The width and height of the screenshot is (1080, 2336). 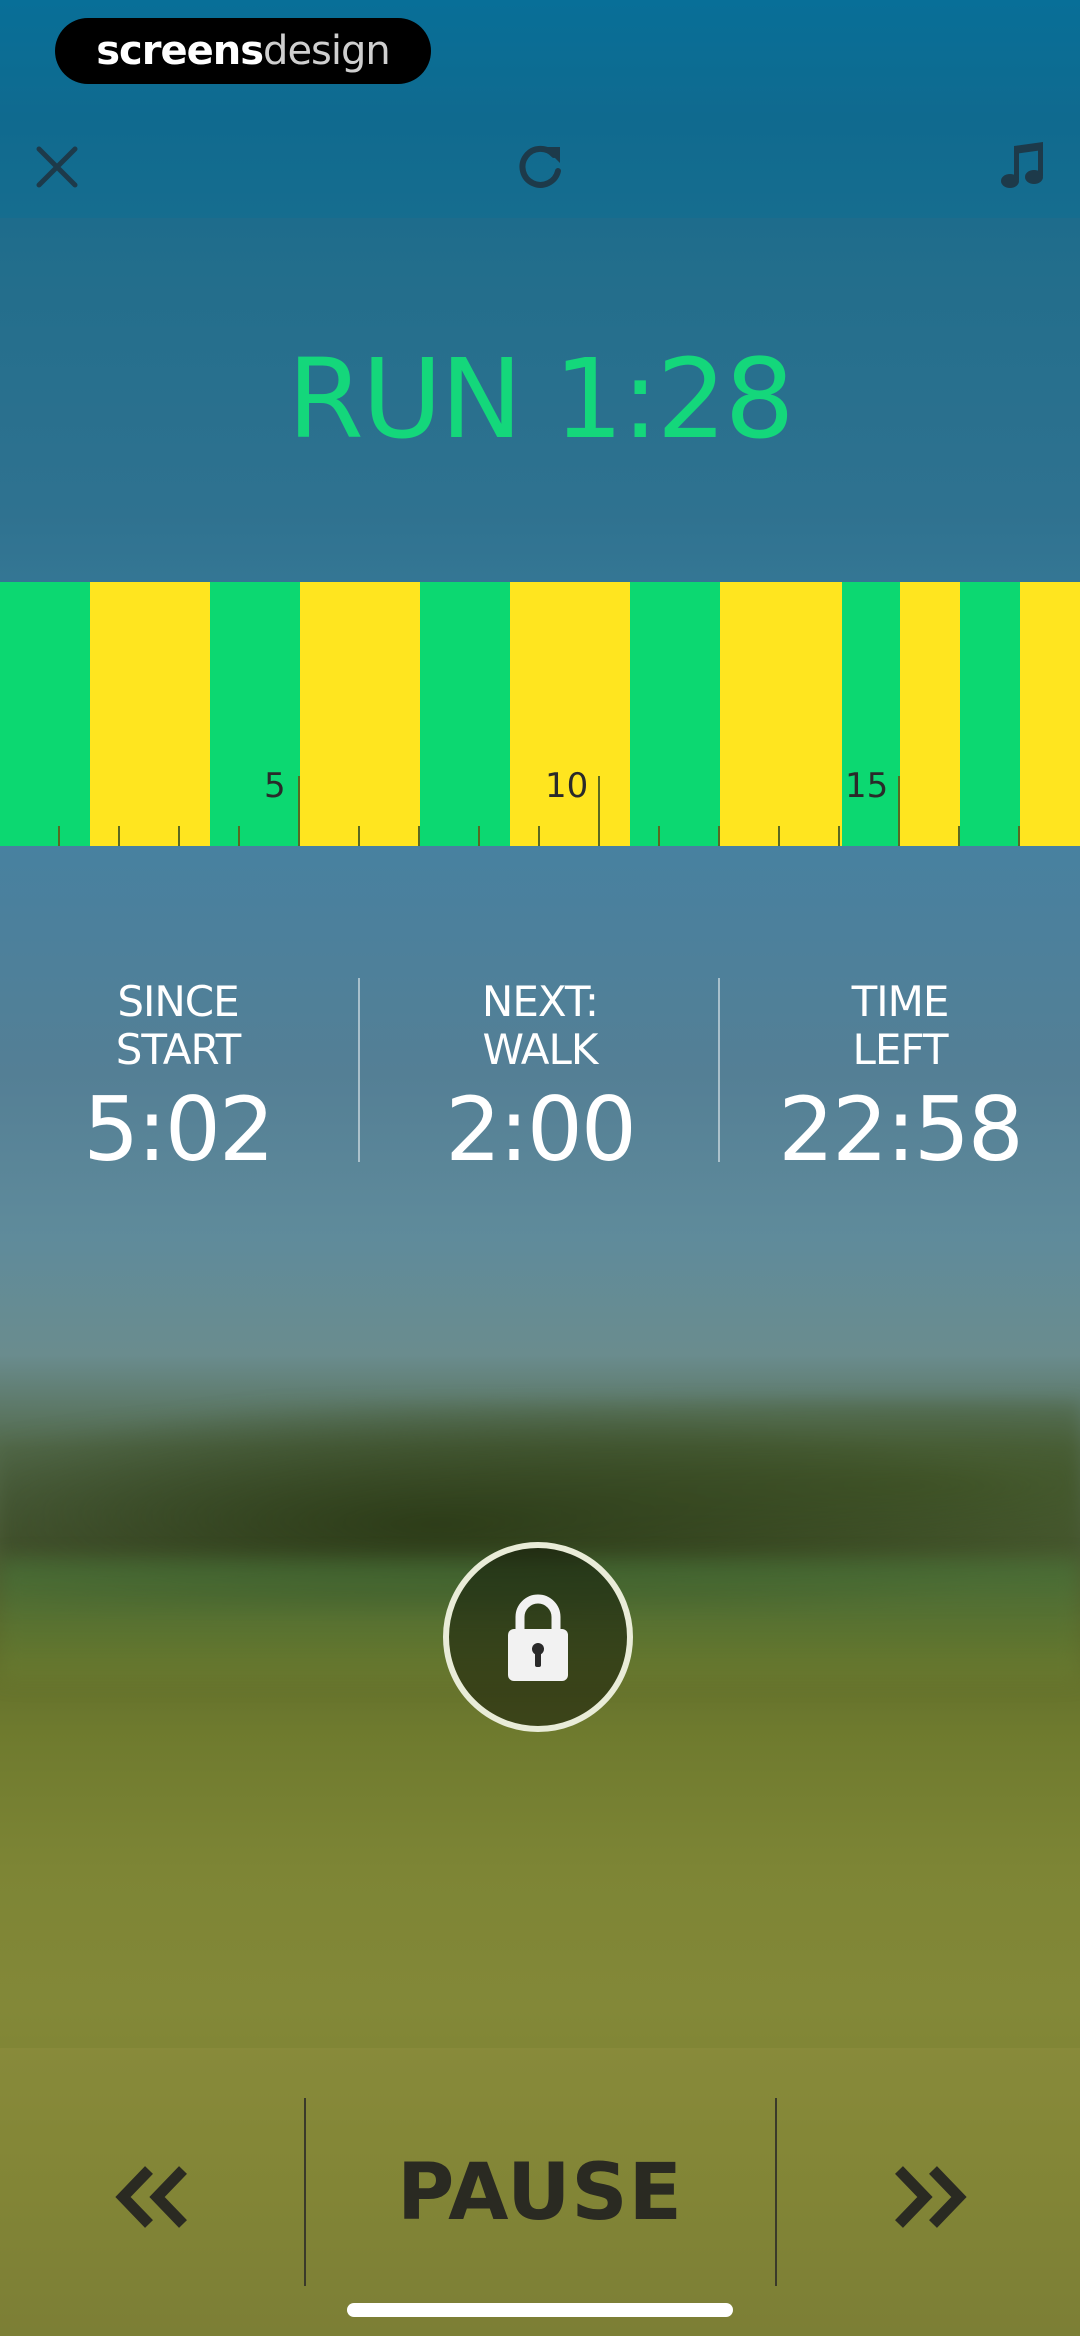 I want to click on screensdesign-logo: screens design, so click(x=243, y=51).